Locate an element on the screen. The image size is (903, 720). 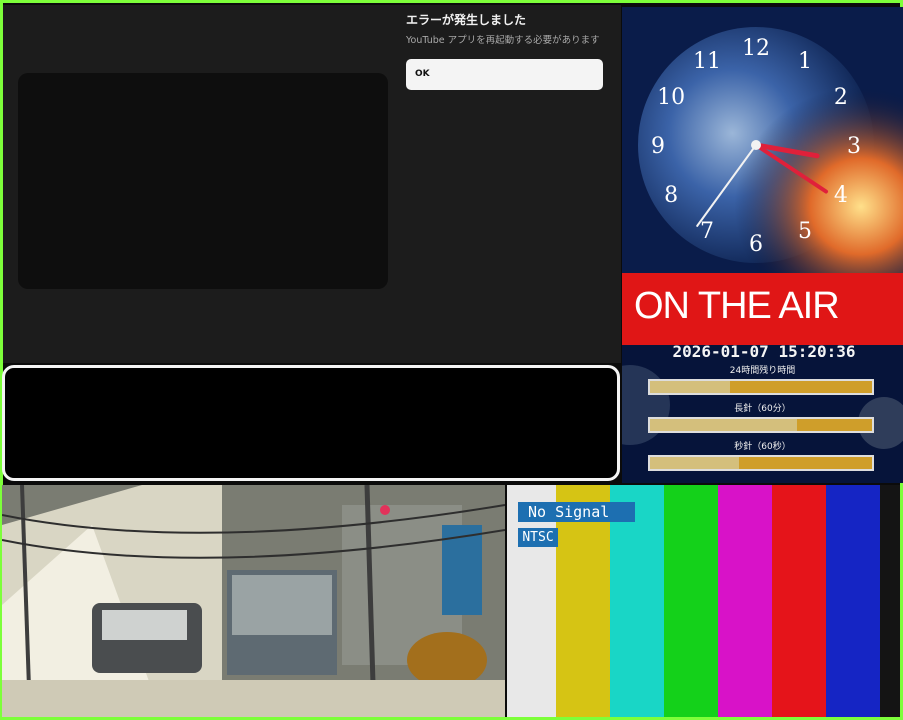
clock-numeral: 2 is located at coordinates (841, 97).